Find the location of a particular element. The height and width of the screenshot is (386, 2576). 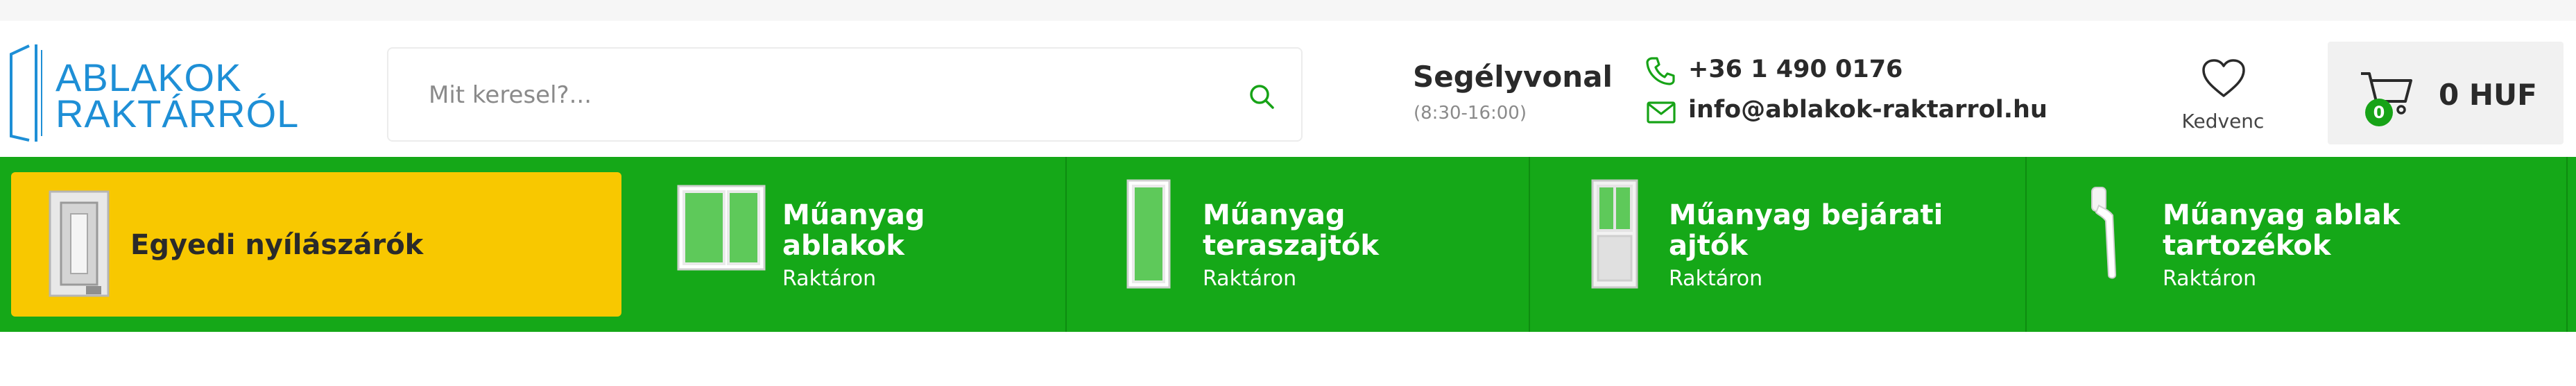

helpline-title: Segélyvonal is located at coordinates (1513, 77).